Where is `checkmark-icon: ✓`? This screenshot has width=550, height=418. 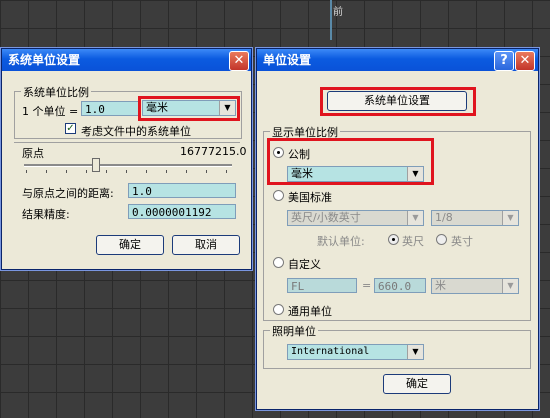 checkmark-icon: ✓ is located at coordinates (70, 128).